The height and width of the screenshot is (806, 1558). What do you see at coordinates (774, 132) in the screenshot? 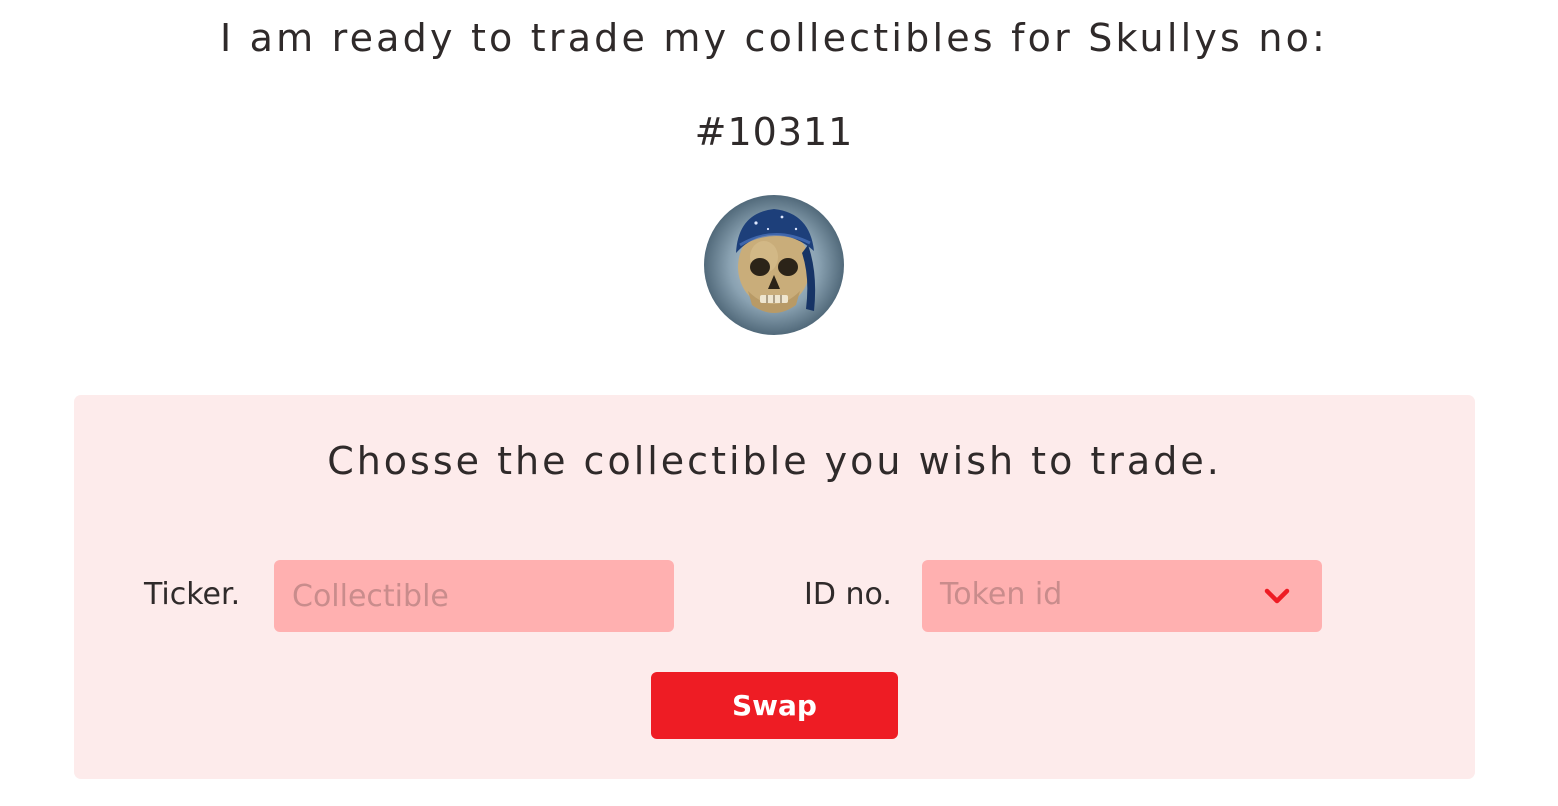
I see `skully-number: #10311` at bounding box center [774, 132].